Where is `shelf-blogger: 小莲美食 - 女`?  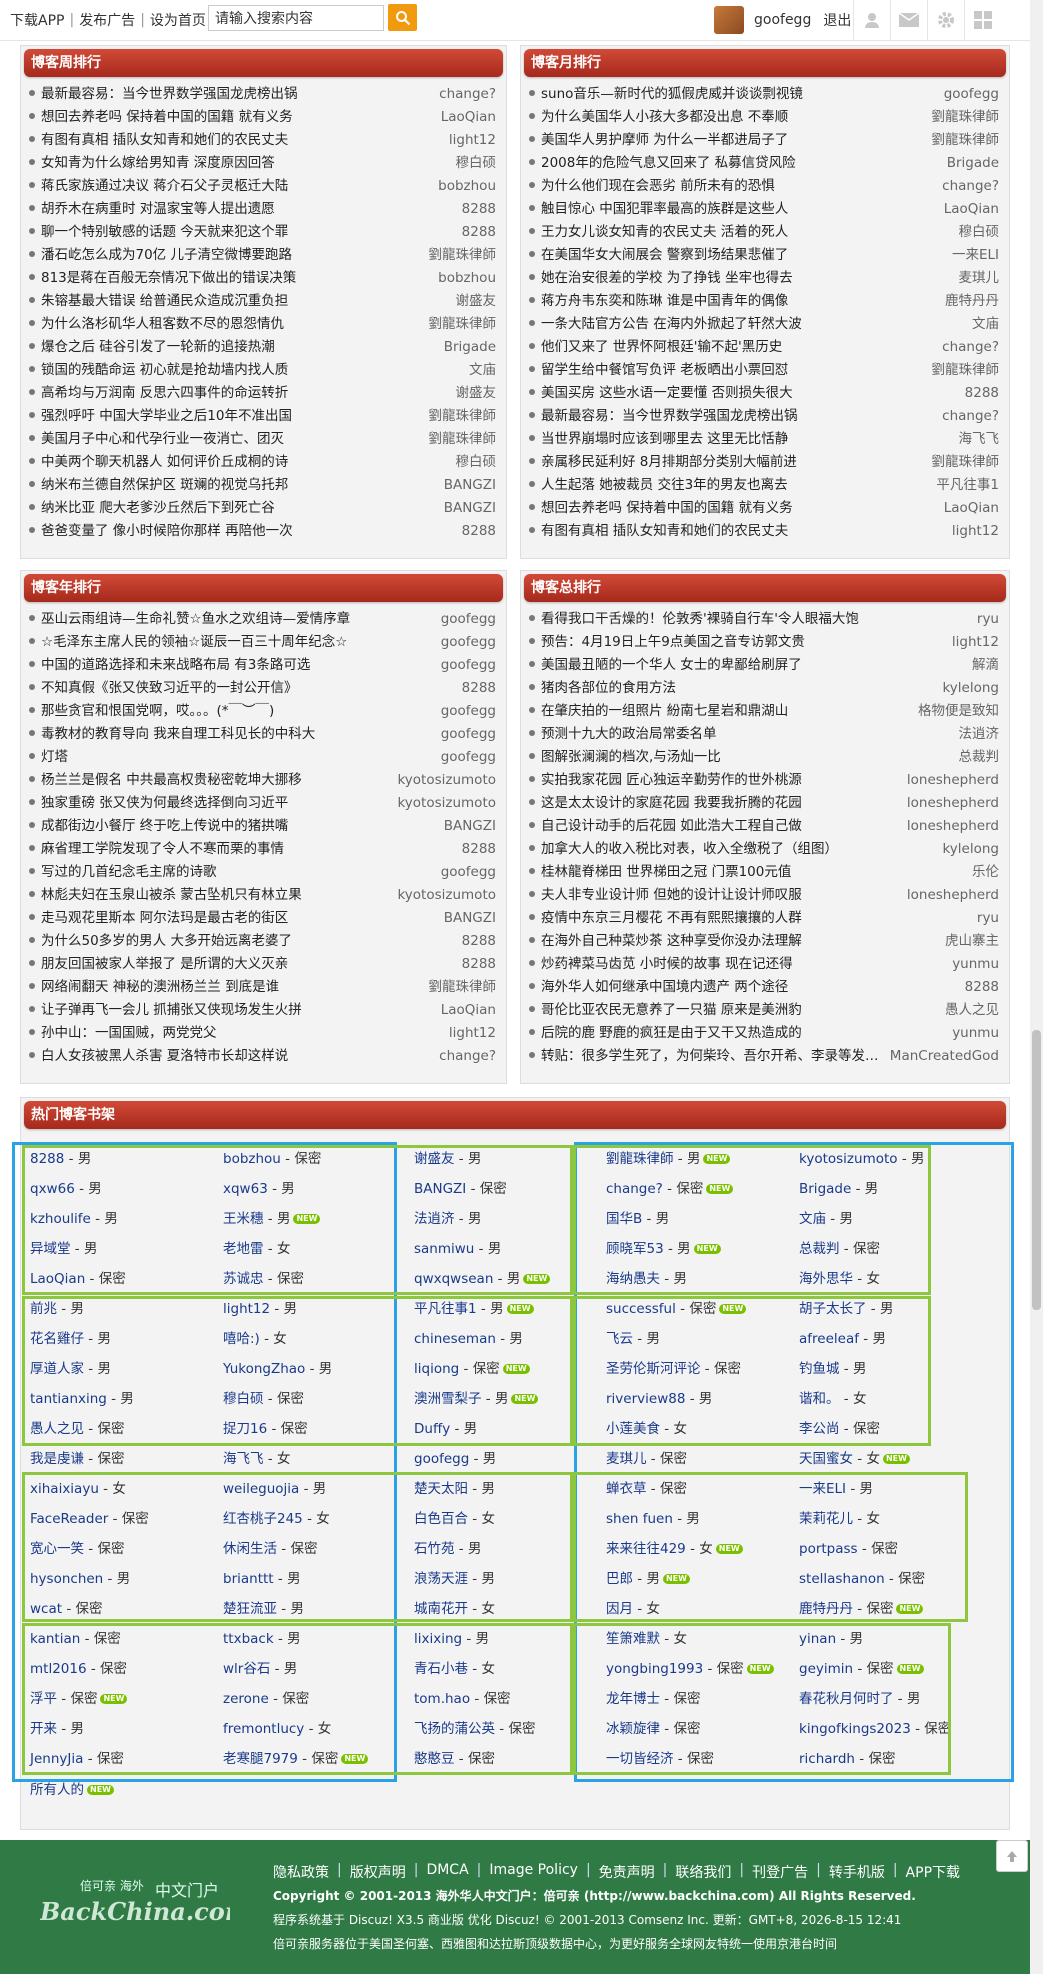 shelf-blogger: 小莲美食 - 女 is located at coordinates (646, 1429).